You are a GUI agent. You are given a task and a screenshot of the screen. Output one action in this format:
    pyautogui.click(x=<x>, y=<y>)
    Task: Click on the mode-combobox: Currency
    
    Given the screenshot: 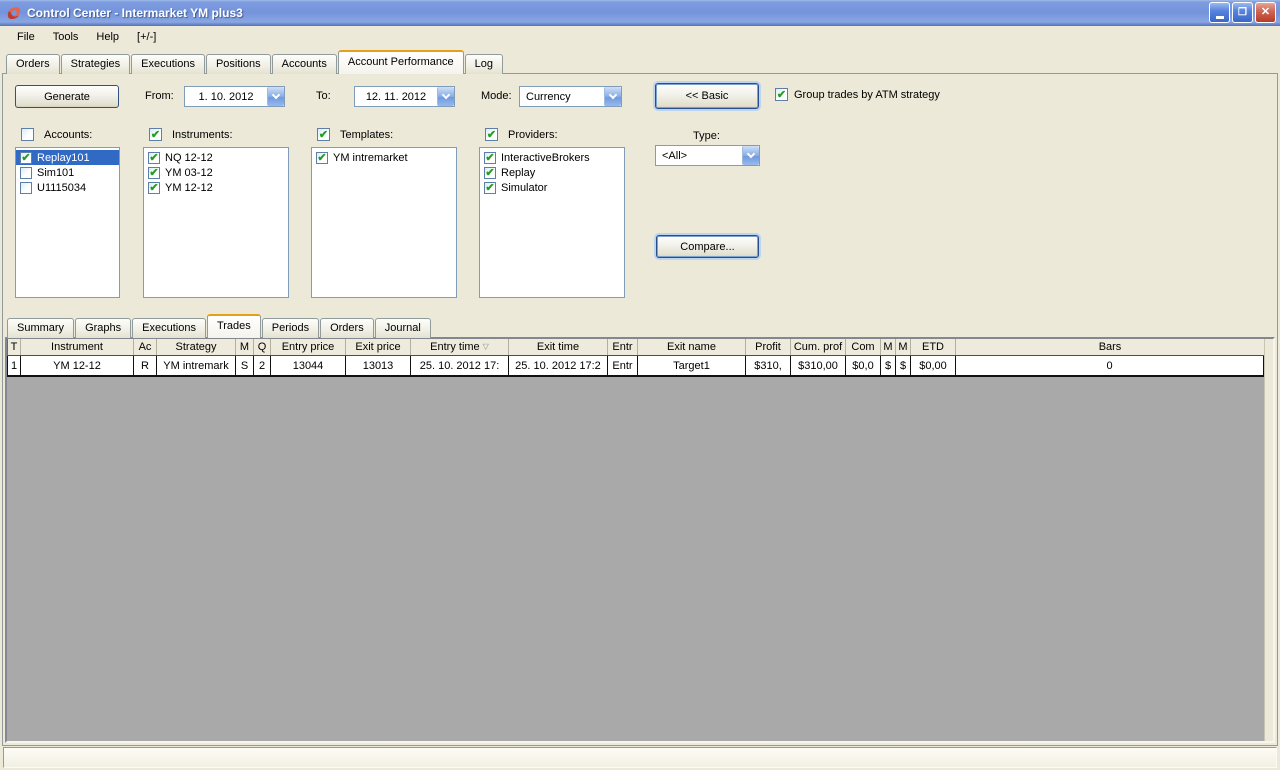 What is the action you would take?
    pyautogui.click(x=570, y=96)
    